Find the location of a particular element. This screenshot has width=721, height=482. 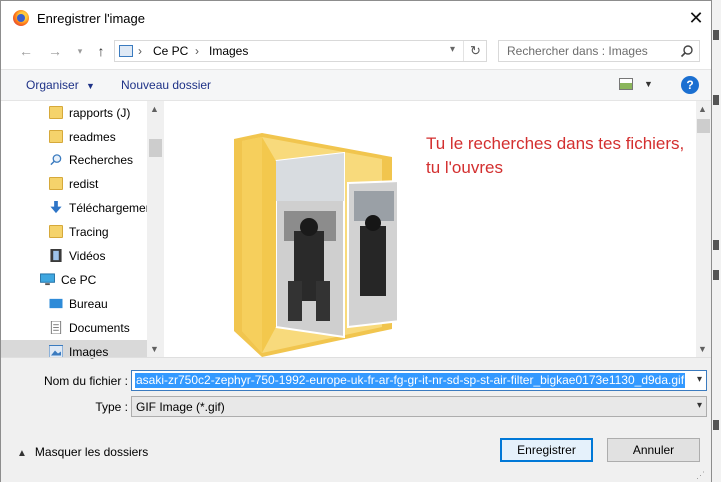

filename-label: Nom du fichier : is located at coordinates (85, 381).